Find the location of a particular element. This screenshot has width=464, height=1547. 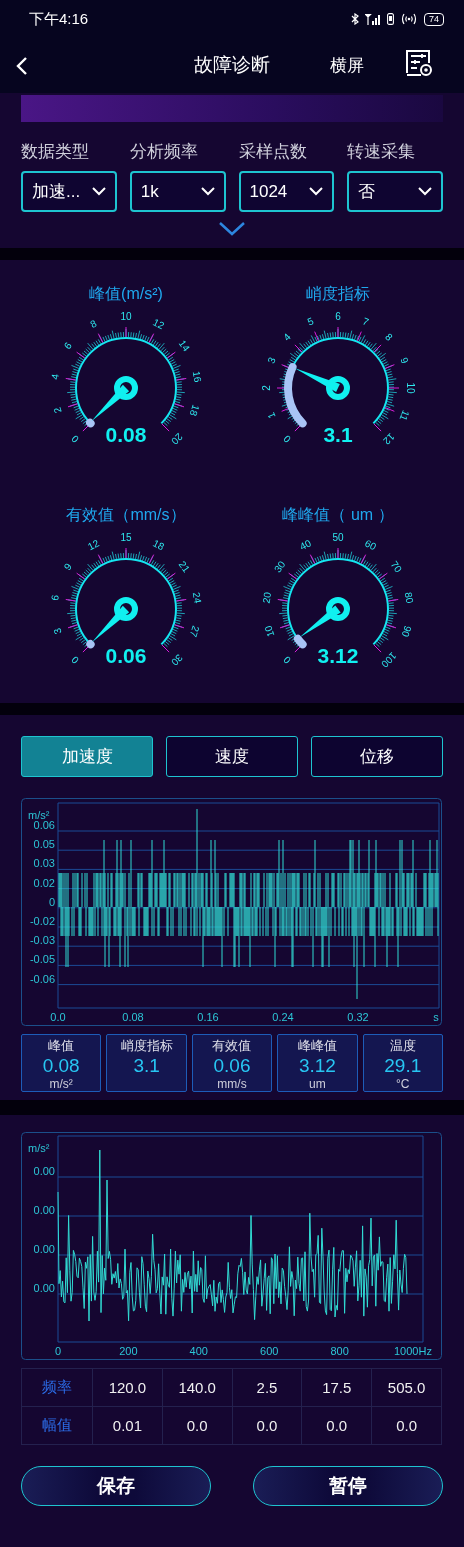

axis-label: 0.08 is located at coordinates (133, 1017).